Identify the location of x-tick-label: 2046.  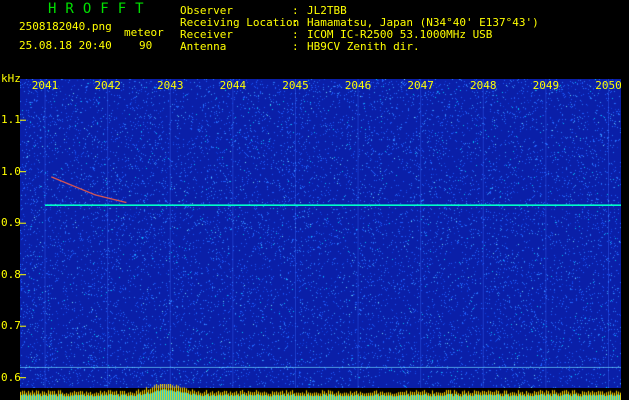
(358, 85).